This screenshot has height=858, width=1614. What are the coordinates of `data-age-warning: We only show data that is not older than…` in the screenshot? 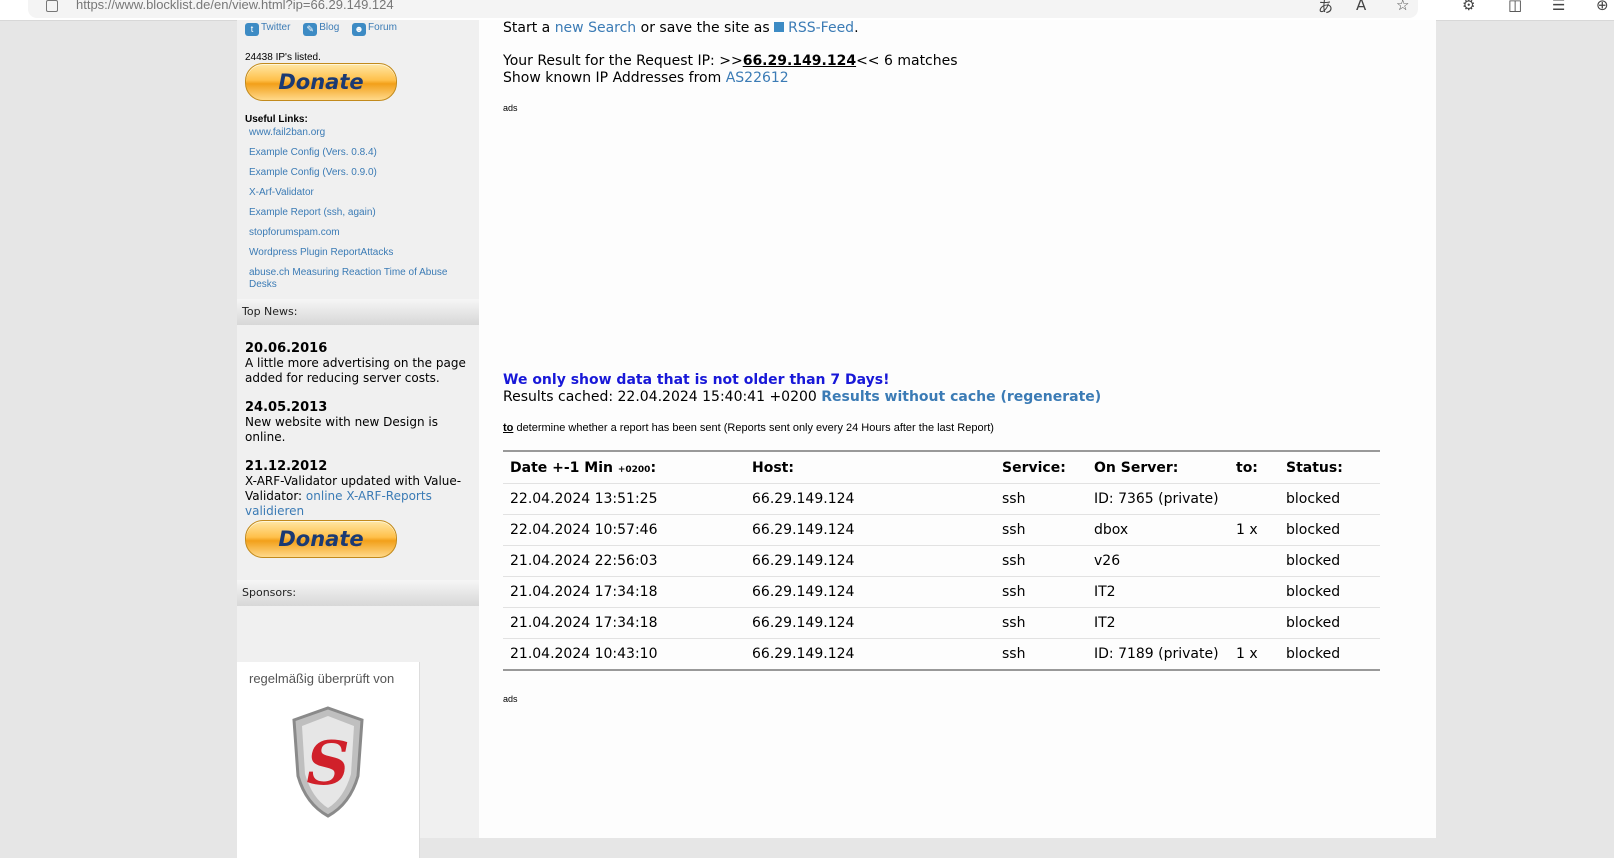 It's located at (696, 380).